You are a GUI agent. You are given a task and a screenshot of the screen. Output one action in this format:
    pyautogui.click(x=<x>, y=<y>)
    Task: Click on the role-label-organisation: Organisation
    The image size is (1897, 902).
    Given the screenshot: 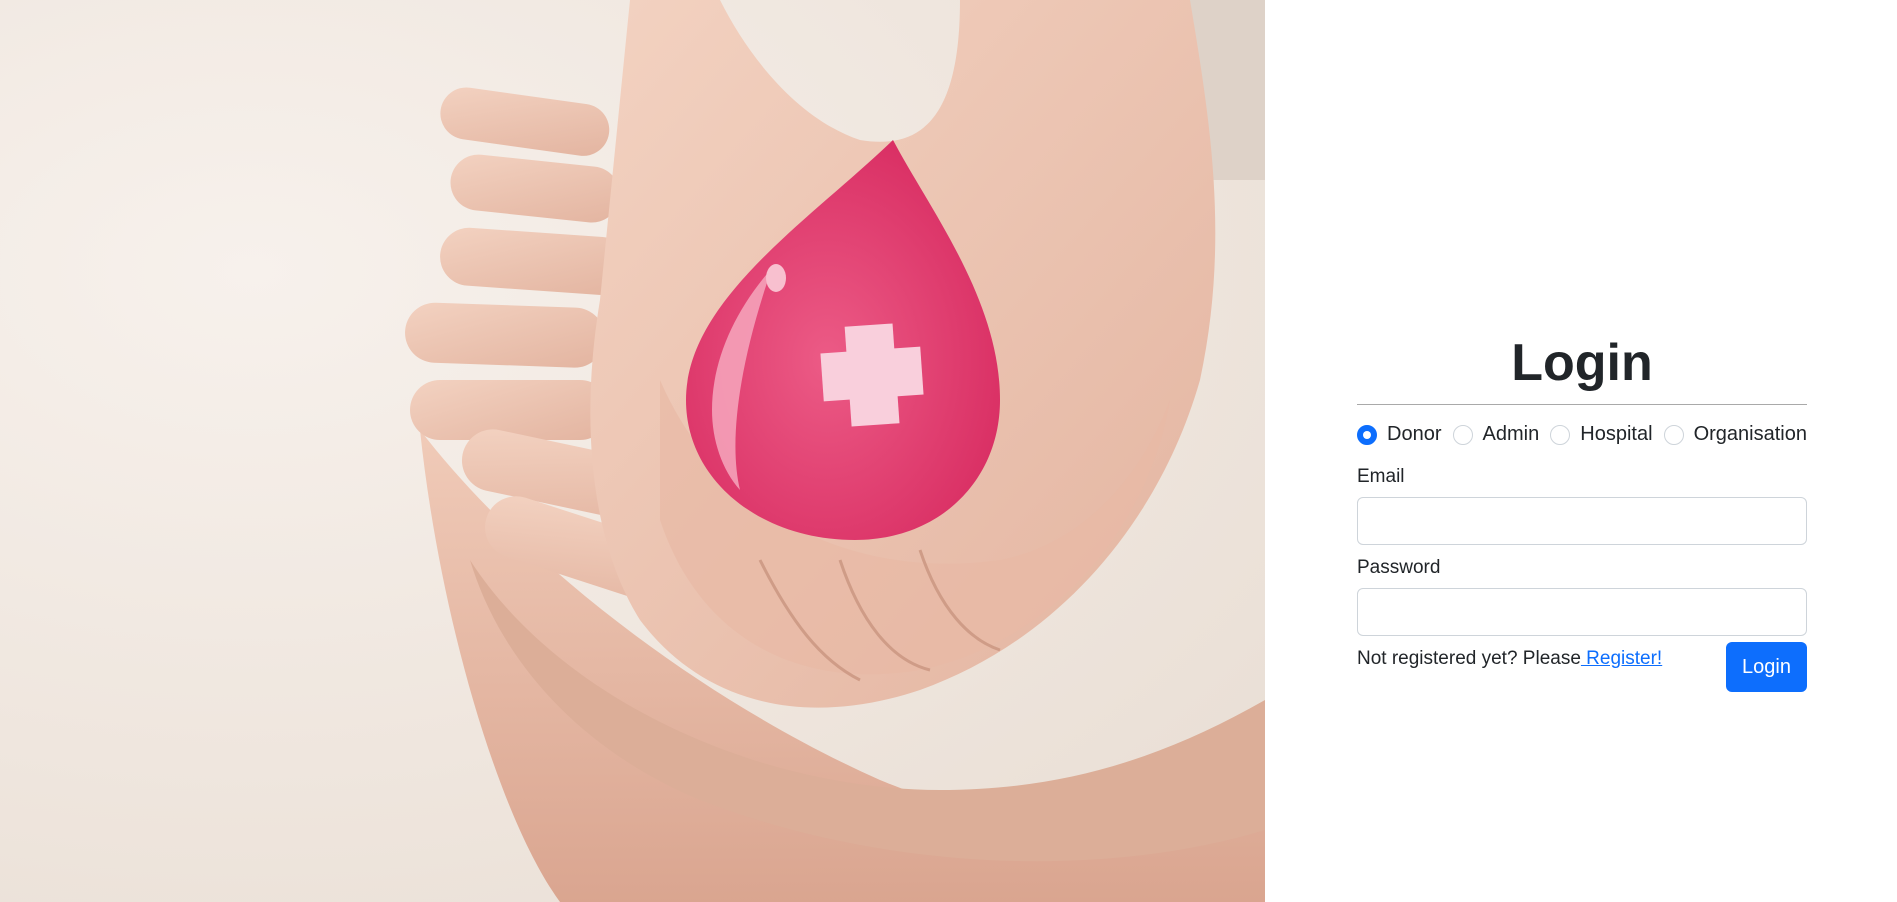 What is the action you would take?
    pyautogui.click(x=1750, y=434)
    